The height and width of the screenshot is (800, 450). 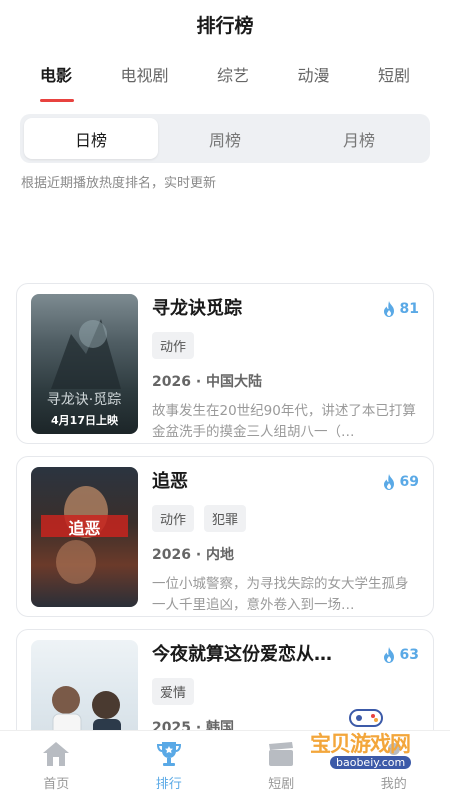 What do you see at coordinates (285, 518) in the screenshot?
I see `tag-list: 动作 犯罪` at bounding box center [285, 518].